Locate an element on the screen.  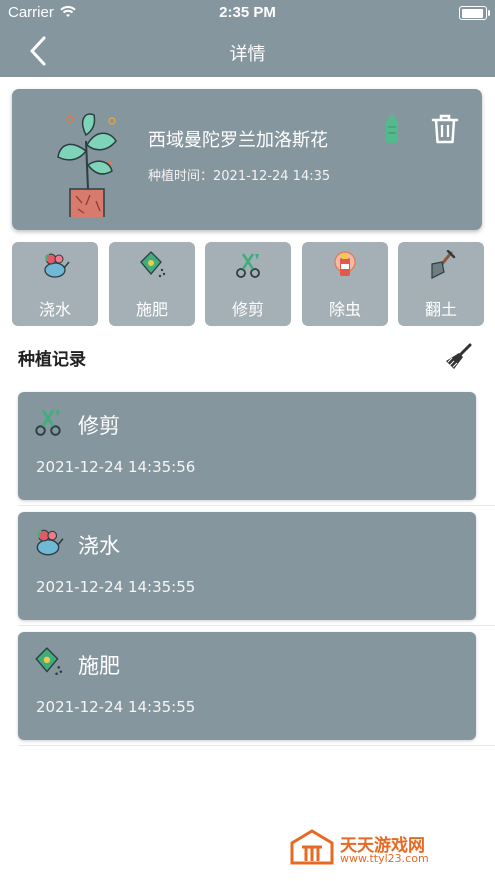
page-title: 详情 is located at coordinates (247, 54).